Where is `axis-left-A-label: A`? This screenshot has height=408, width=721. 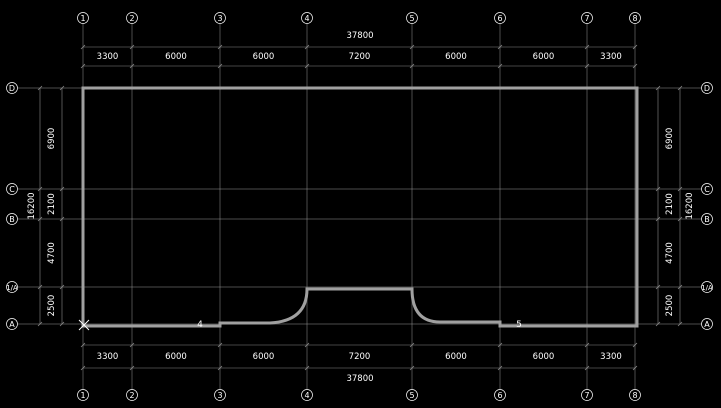
axis-left-A-label: A is located at coordinates (12, 324).